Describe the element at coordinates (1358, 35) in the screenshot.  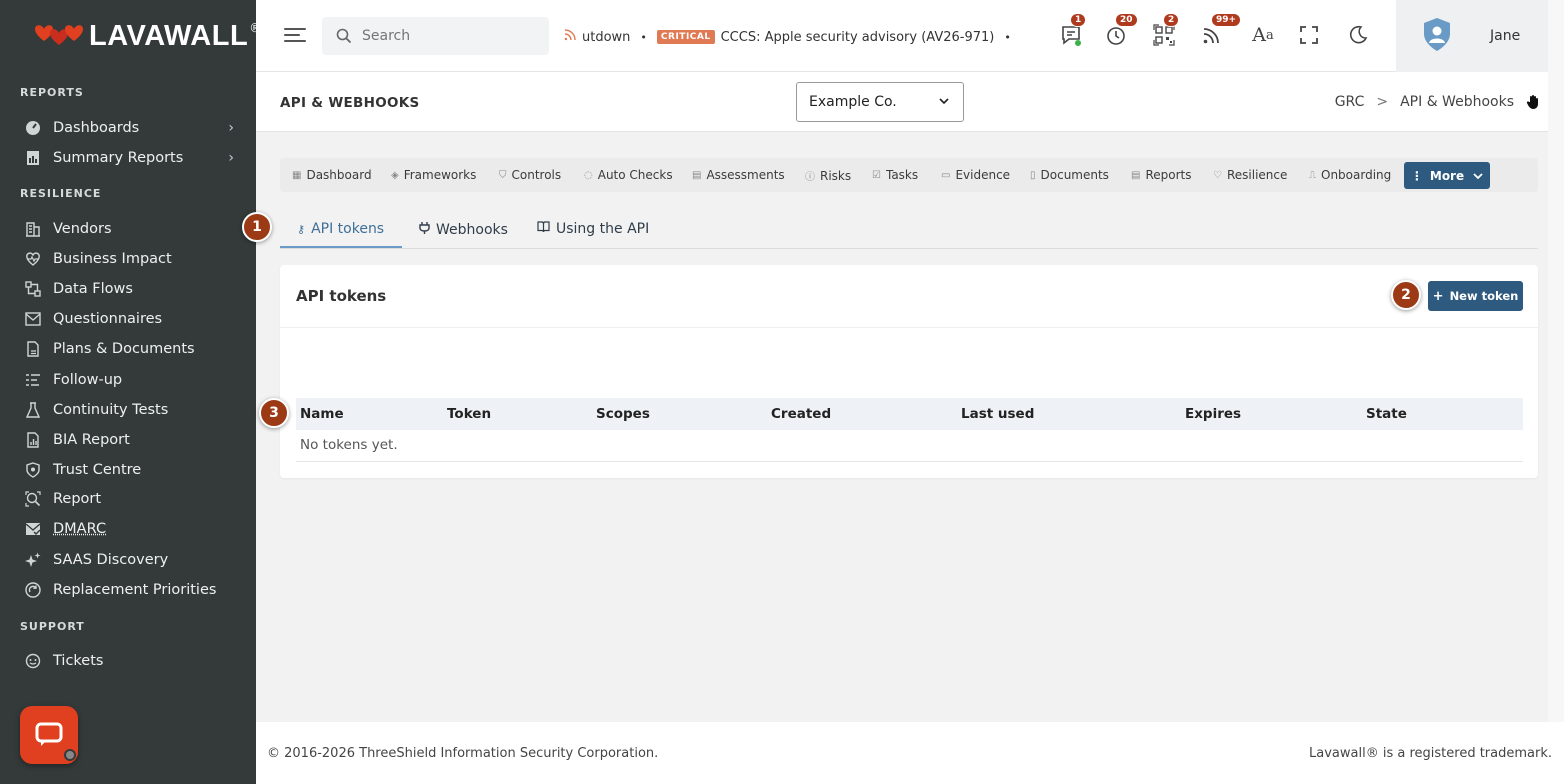
I see `dark-mode-moon-icon` at that location.